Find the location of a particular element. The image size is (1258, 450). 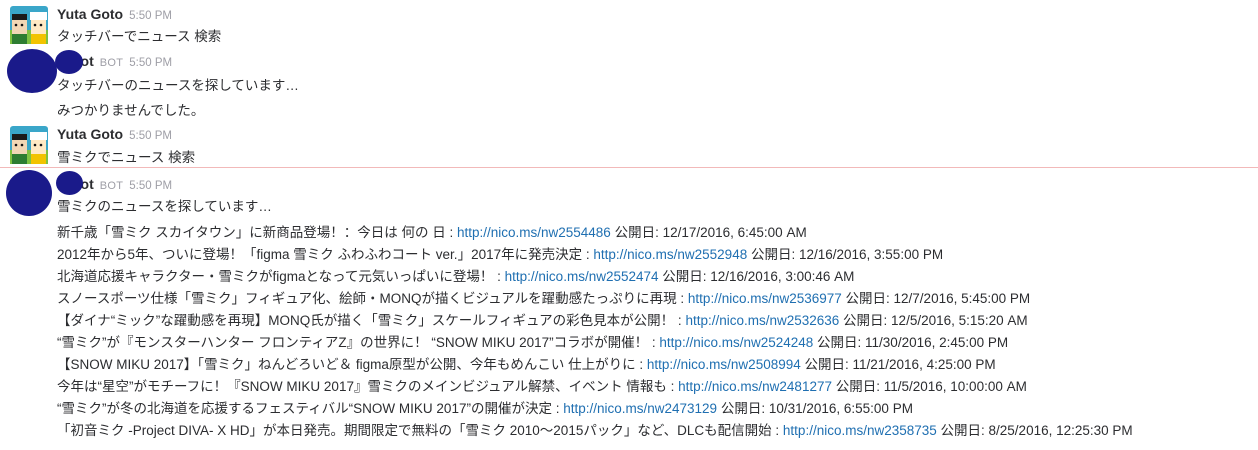

news-date: 公開日: 11/30/2016, 2:45:00 PM is located at coordinates (911, 342).